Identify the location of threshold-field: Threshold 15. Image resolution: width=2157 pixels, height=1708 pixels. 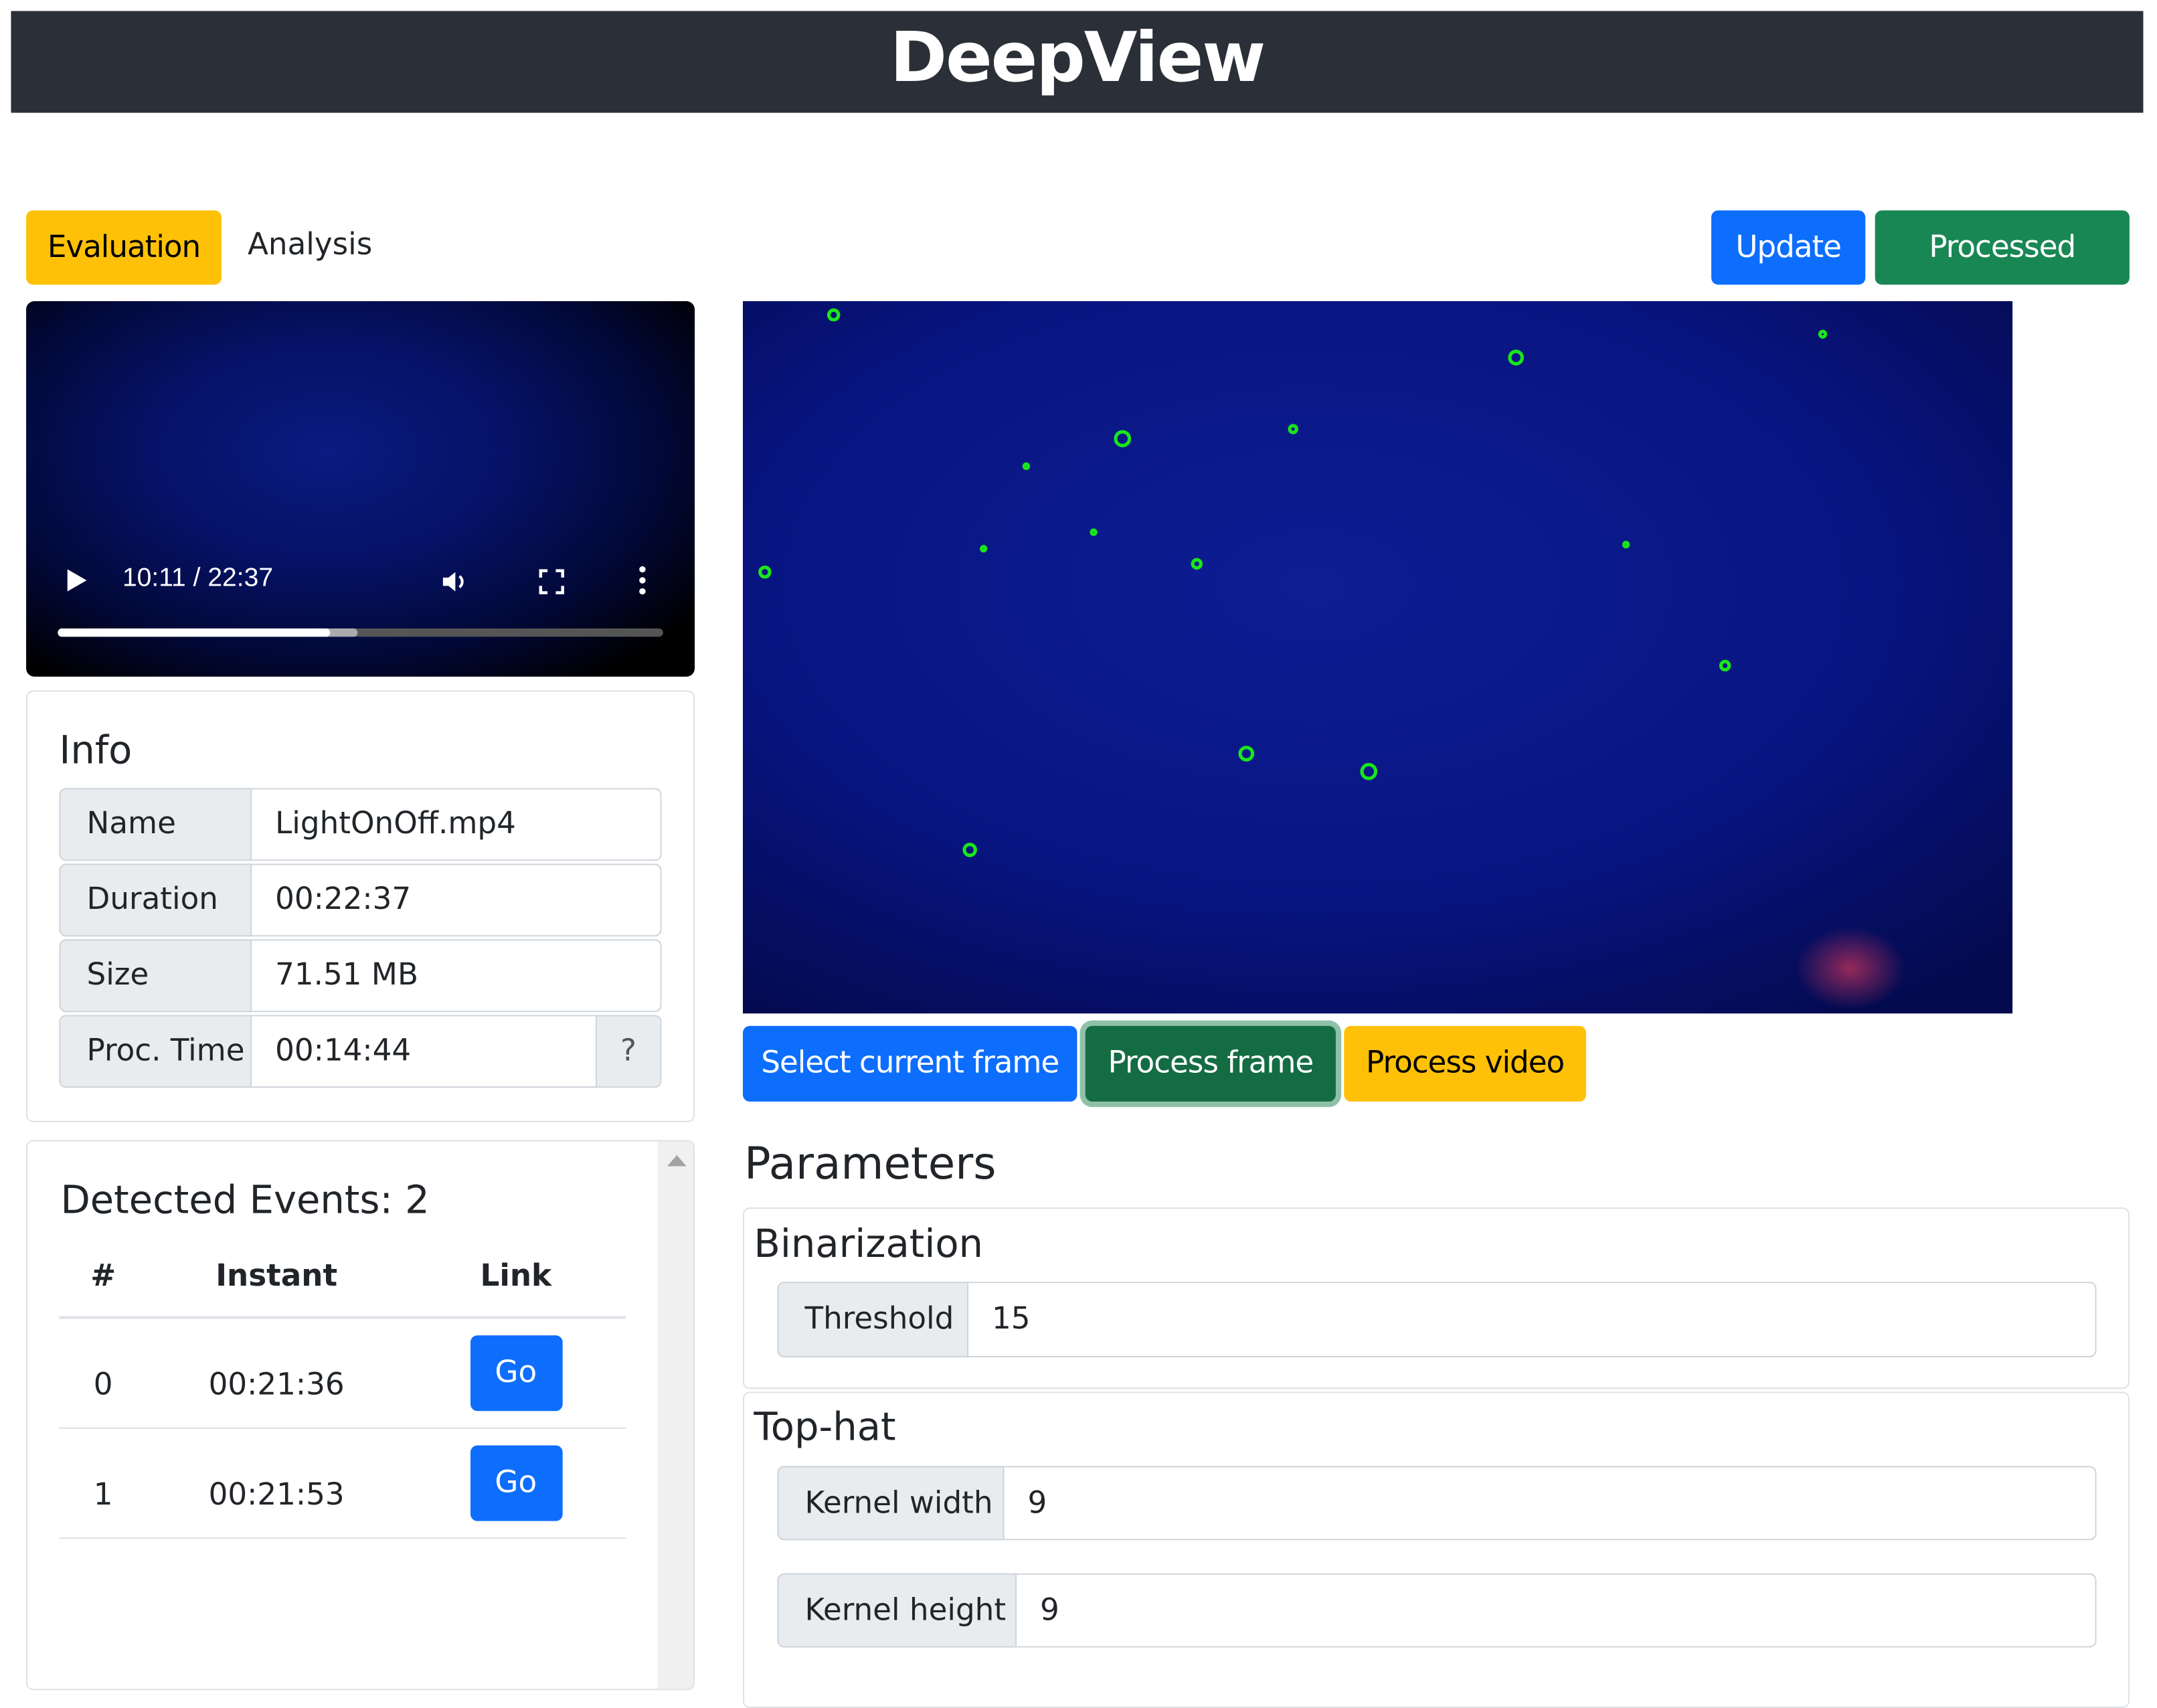
(1437, 1320).